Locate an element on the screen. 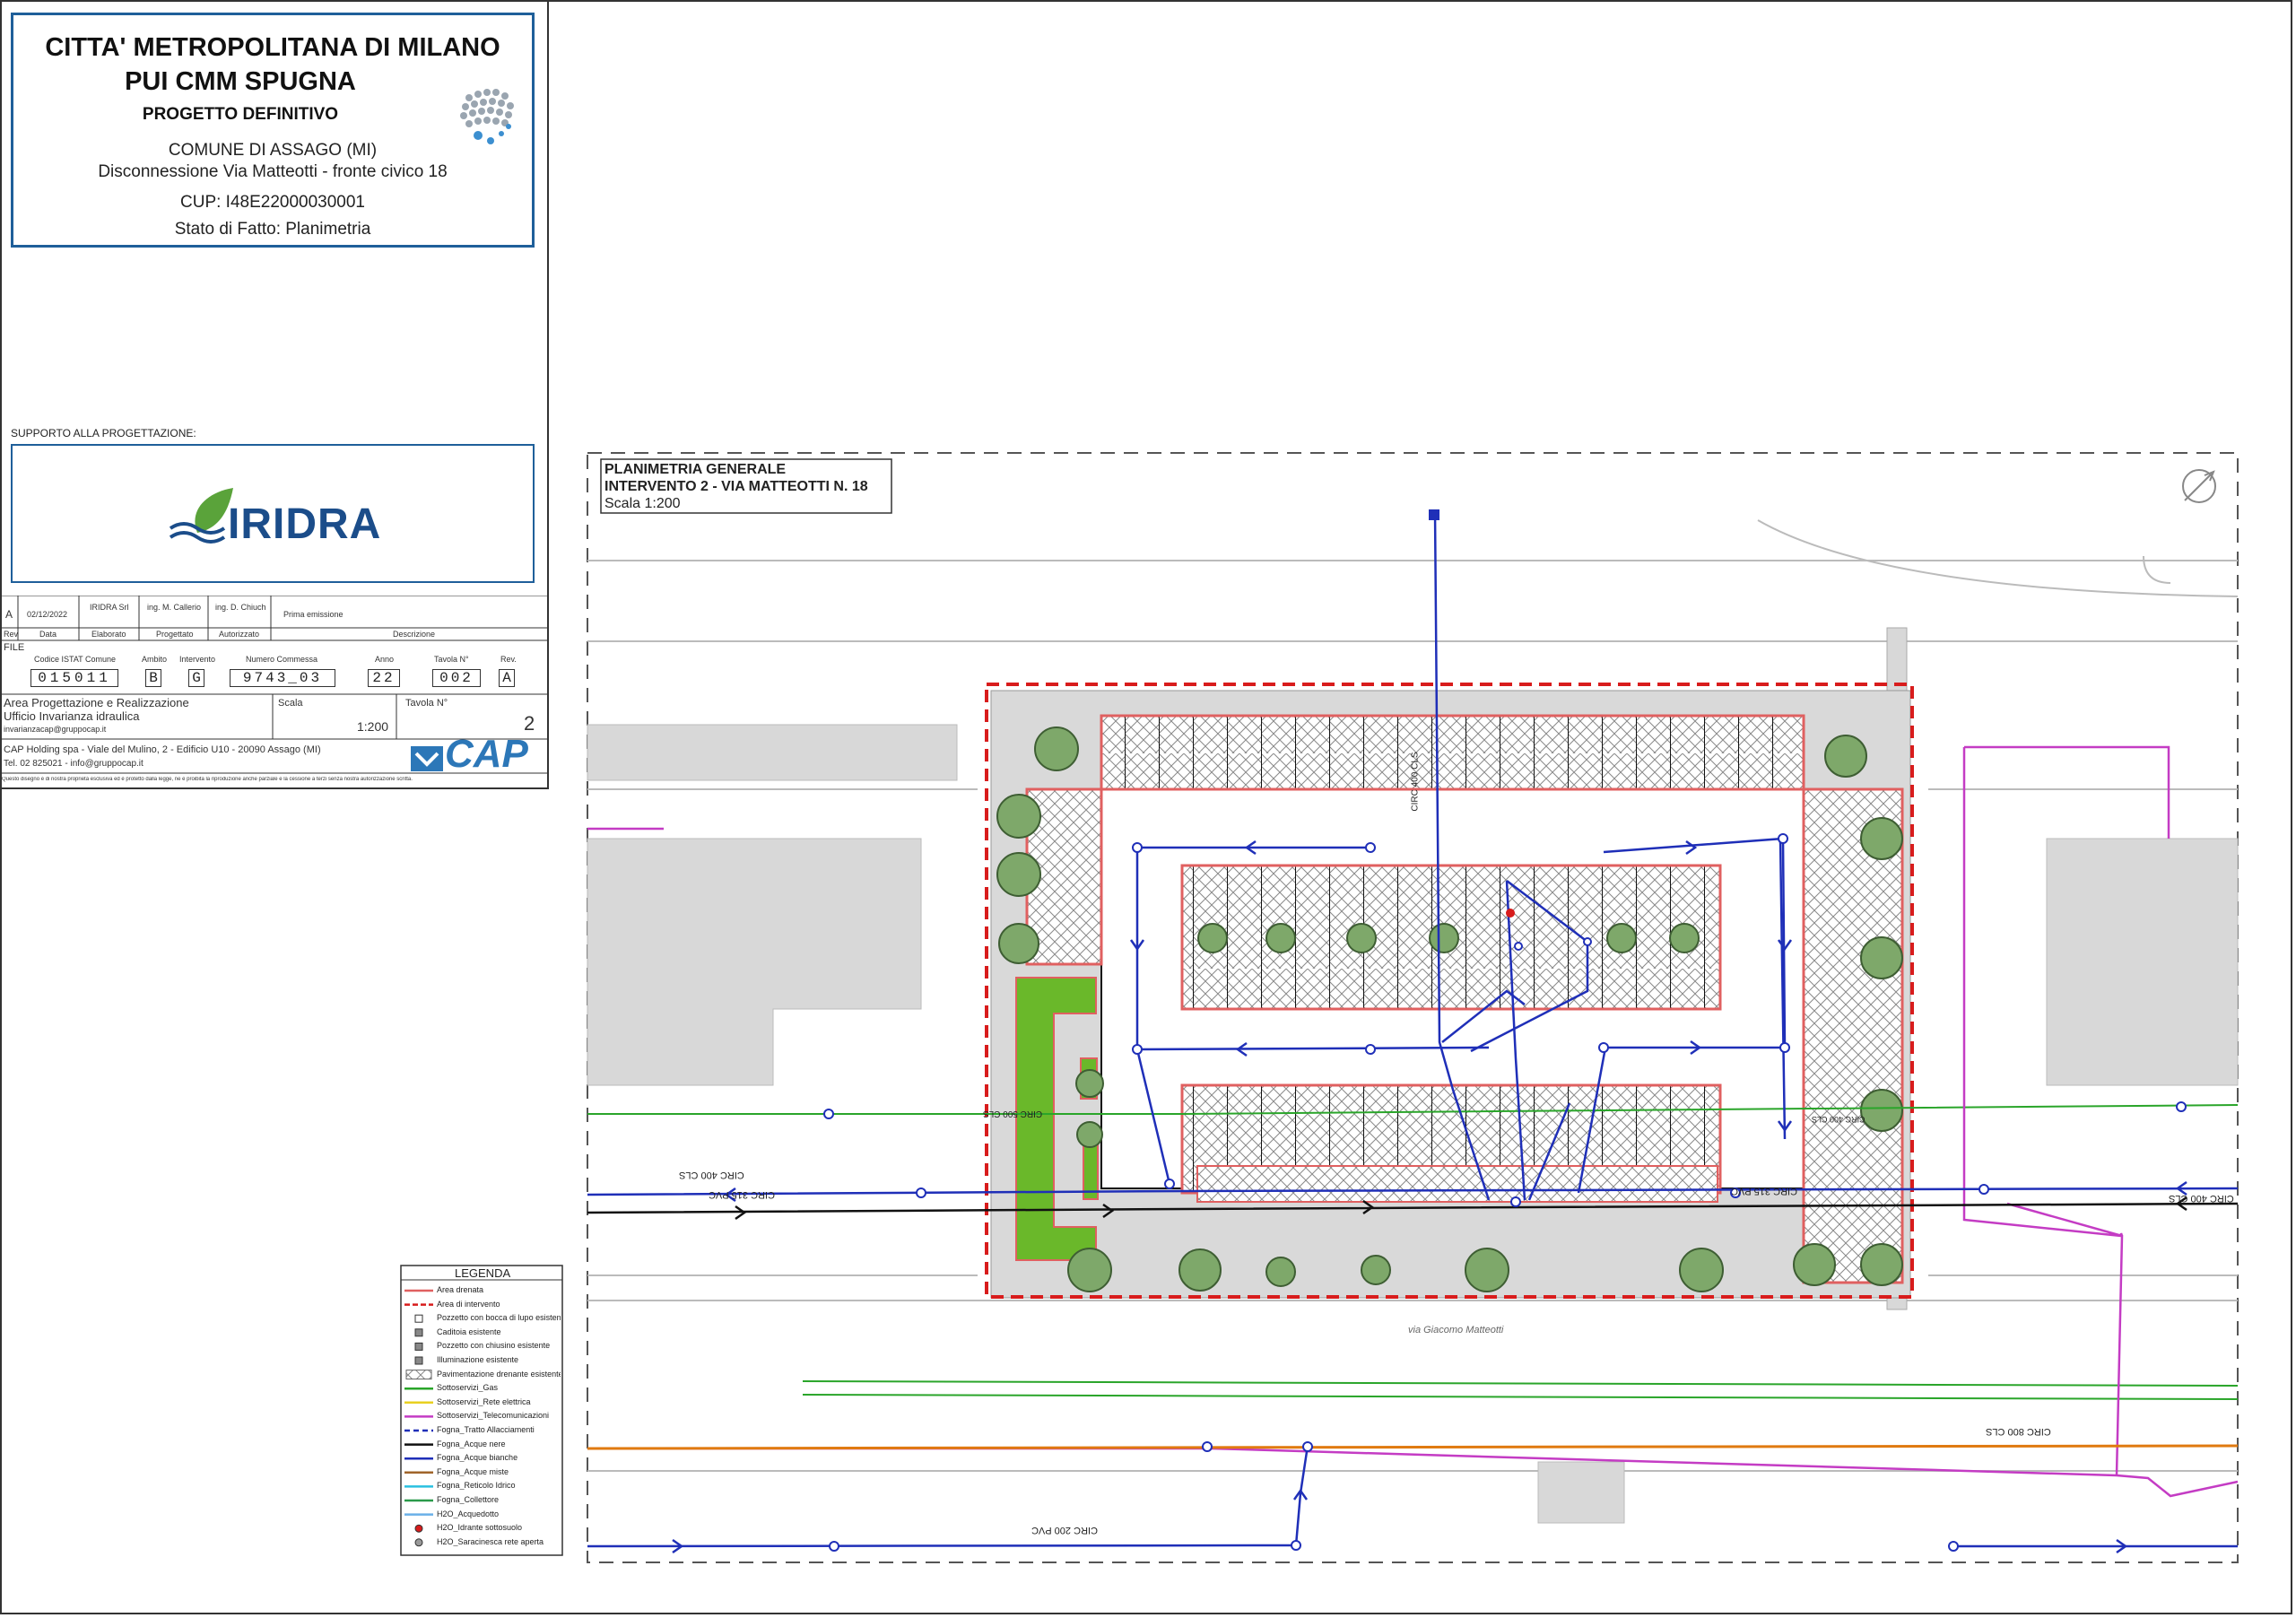  plan-title-line2: INTERVENTO 2 - VIA MATTEOTTI N. 18 is located at coordinates (736, 486).